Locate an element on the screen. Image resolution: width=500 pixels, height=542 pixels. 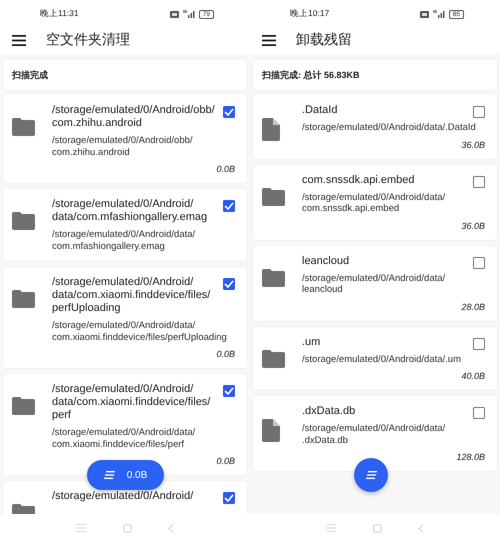
screen-title: 空文件夹清理 is located at coordinates (88, 40).